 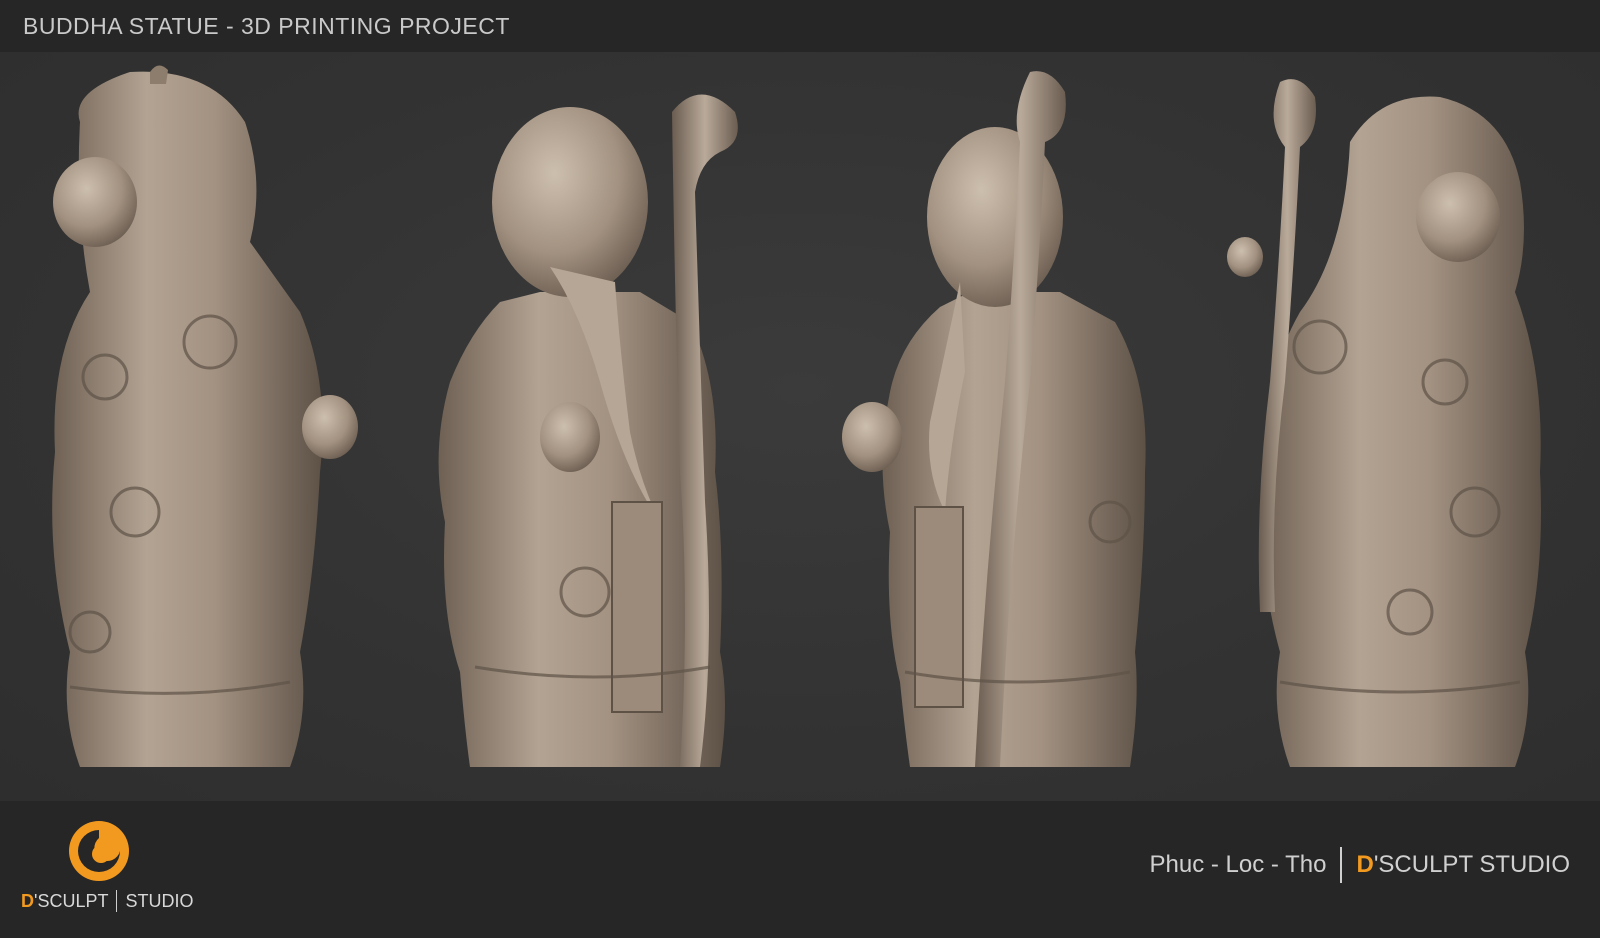 What do you see at coordinates (1471, 864) in the screenshot?
I see `credit-brand-rest: 'SCULPT STUDIO` at bounding box center [1471, 864].